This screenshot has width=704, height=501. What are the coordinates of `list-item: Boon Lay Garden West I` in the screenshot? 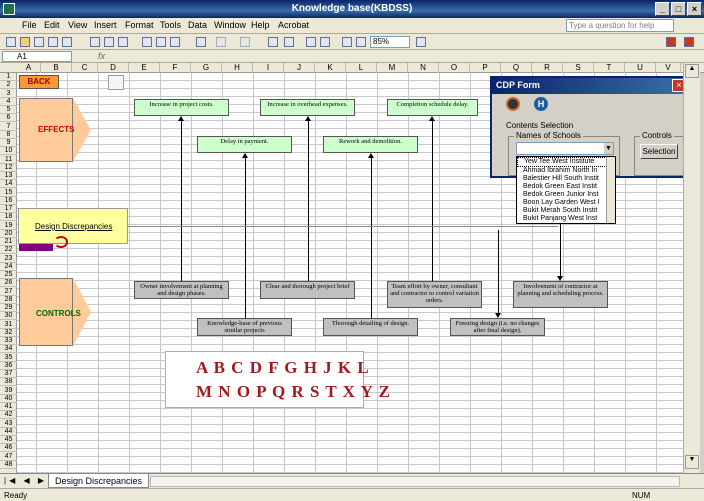 It's located at (566, 203).